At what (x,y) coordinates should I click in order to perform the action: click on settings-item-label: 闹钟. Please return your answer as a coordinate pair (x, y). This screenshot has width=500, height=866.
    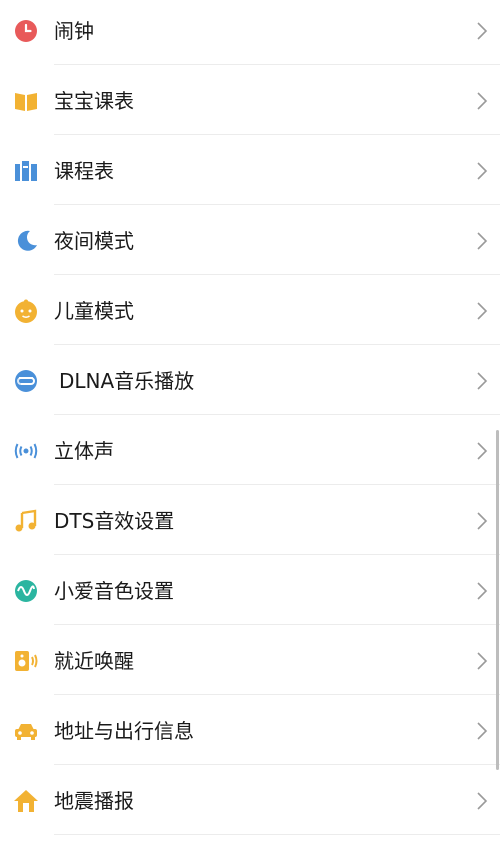
    Looking at the image, I should click on (74, 31).